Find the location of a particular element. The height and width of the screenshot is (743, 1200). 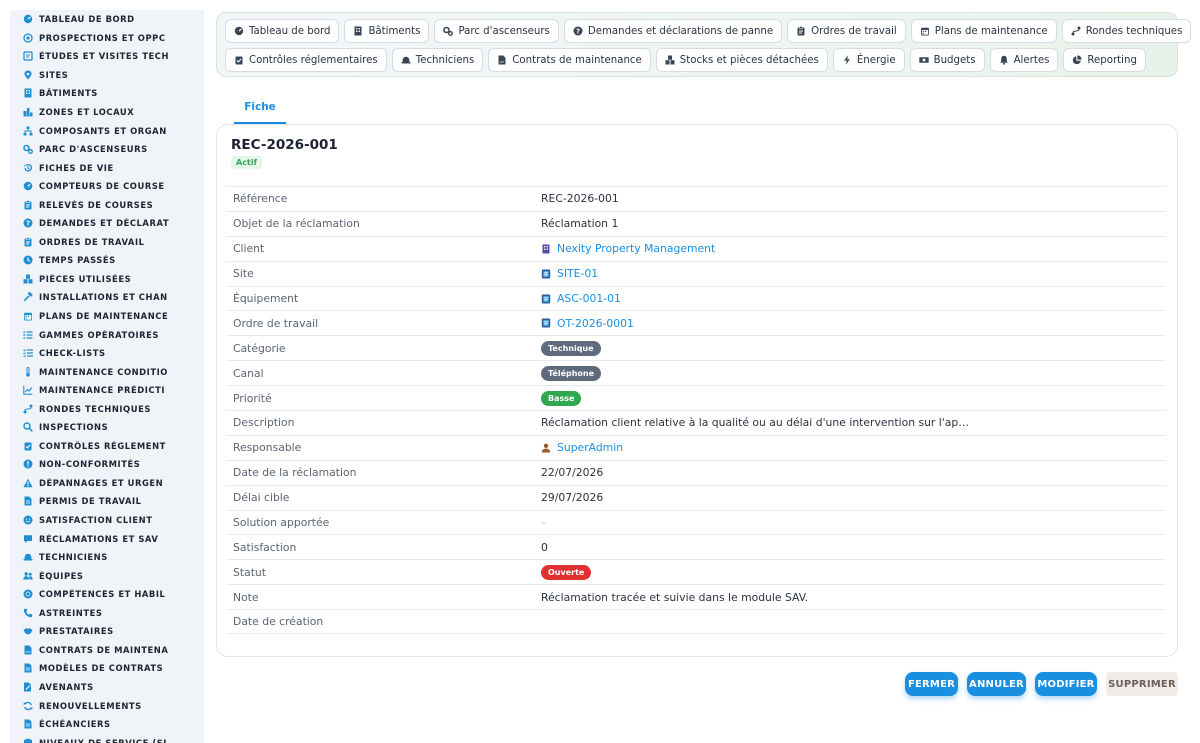

detail-value-link: Nexity Property Management is located at coordinates (853, 248).